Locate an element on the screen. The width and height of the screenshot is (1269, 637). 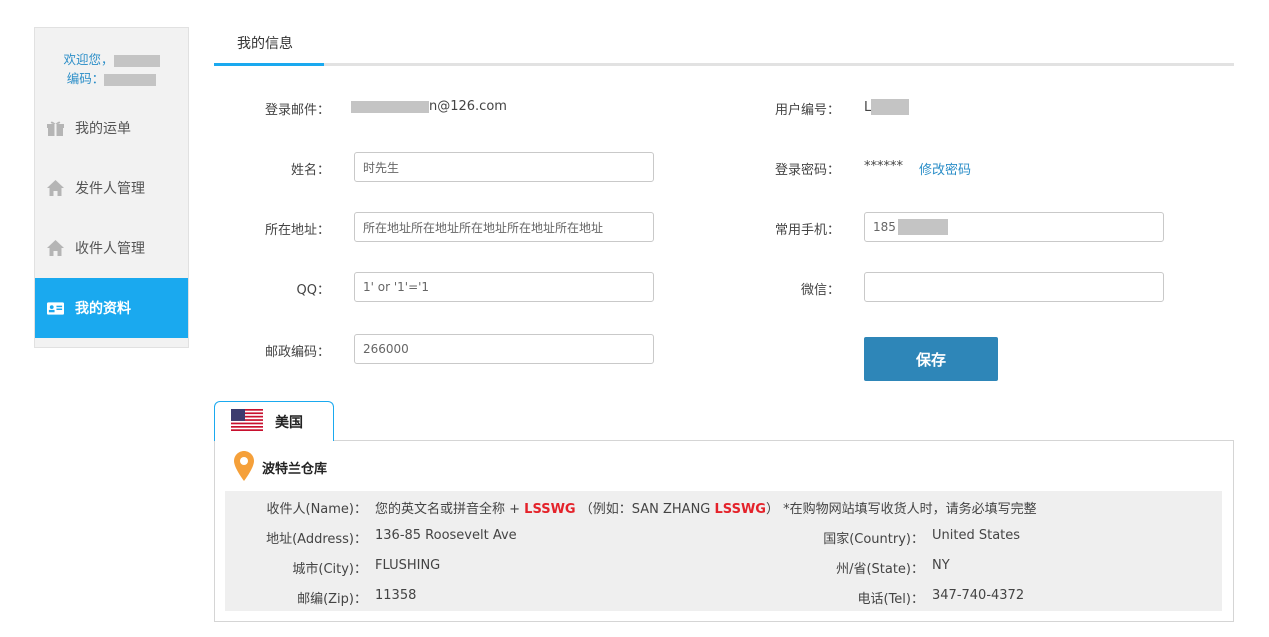
user-id-value: L is located at coordinates (887, 107).